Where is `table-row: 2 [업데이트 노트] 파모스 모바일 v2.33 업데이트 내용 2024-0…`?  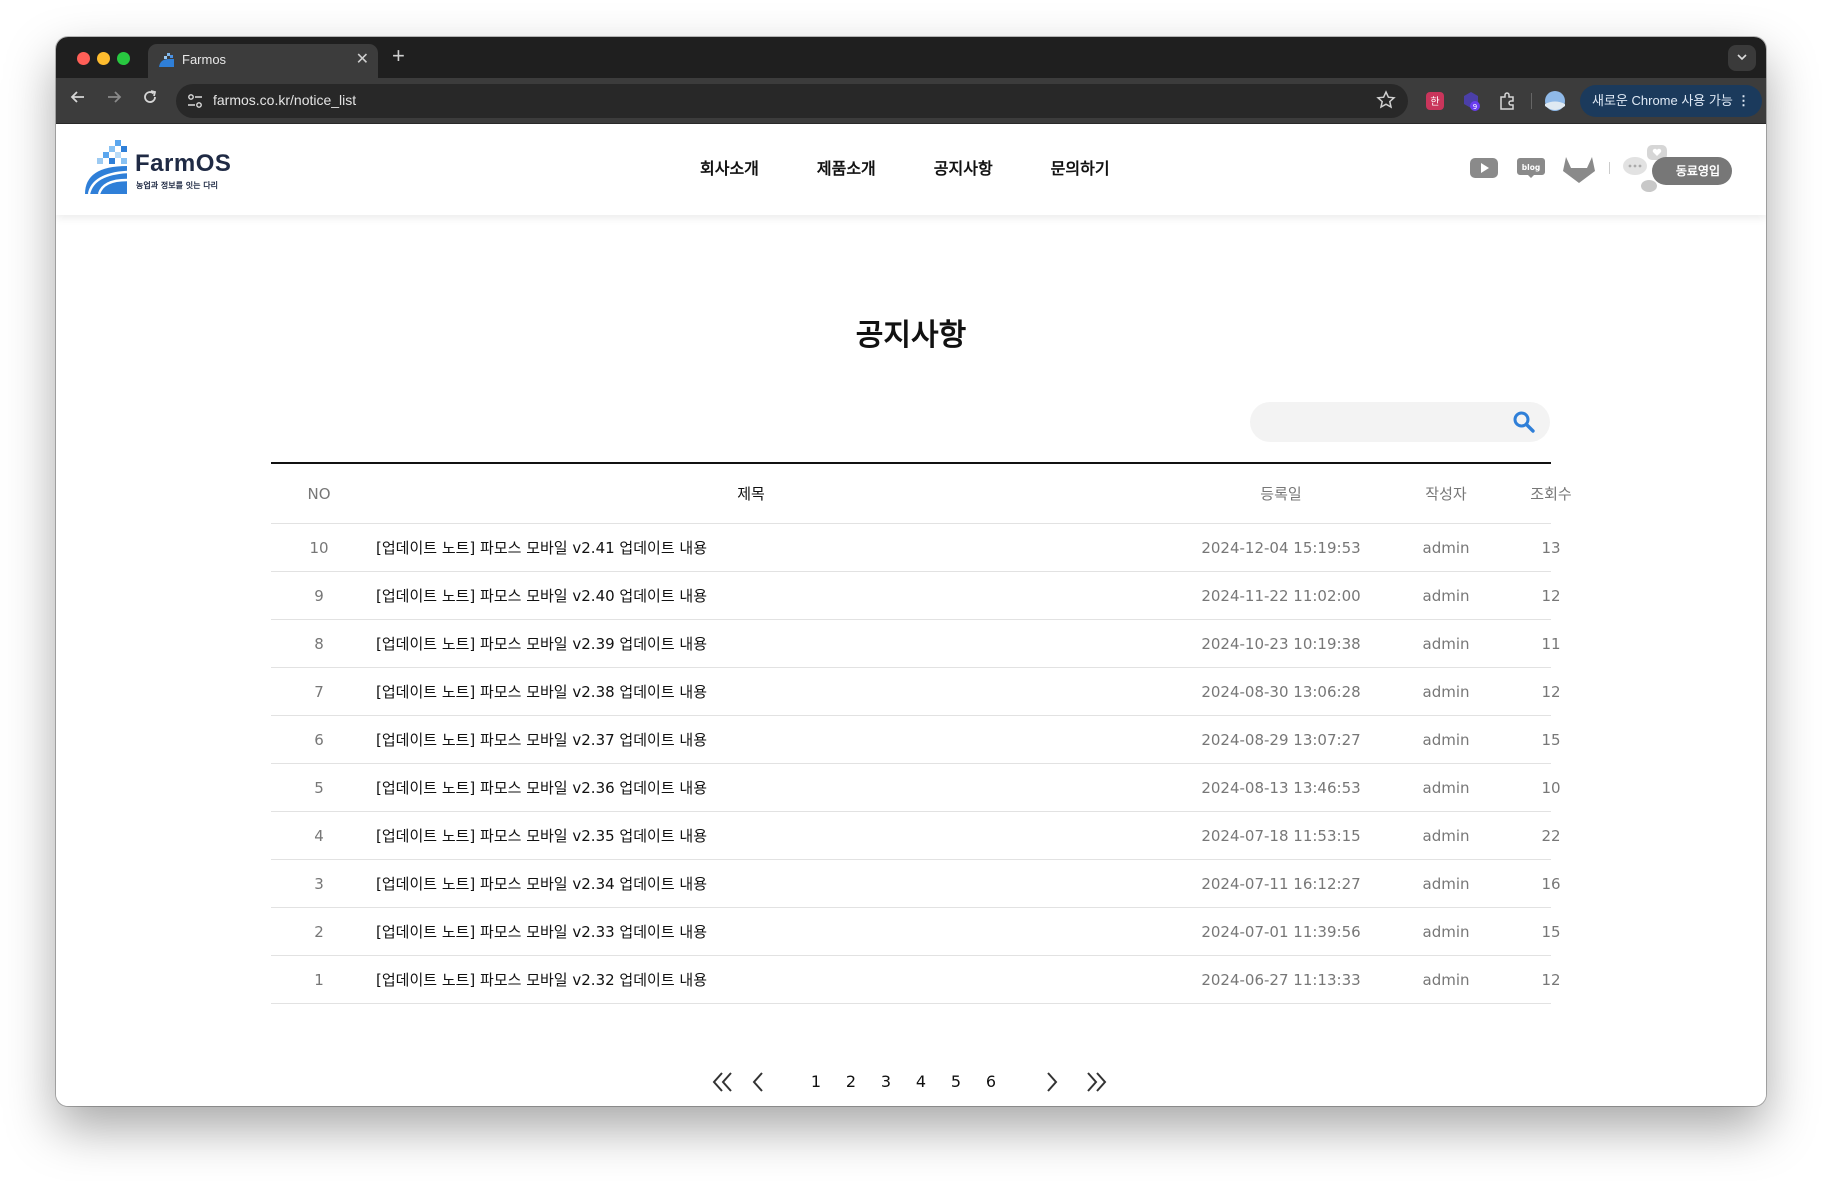
table-row: 2 [업데이트 노트] 파모스 모바일 v2.33 업데이트 내용 2024-0… is located at coordinates (916, 932).